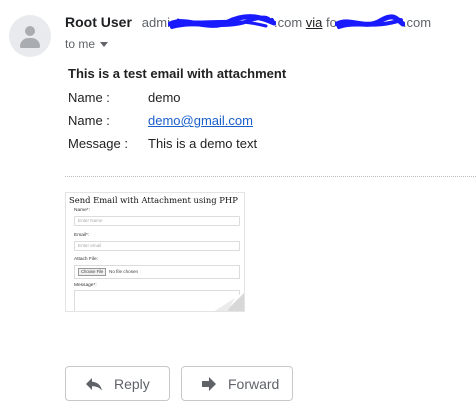  I want to click on email-heading: This is a test email with attachment, so click(177, 73).